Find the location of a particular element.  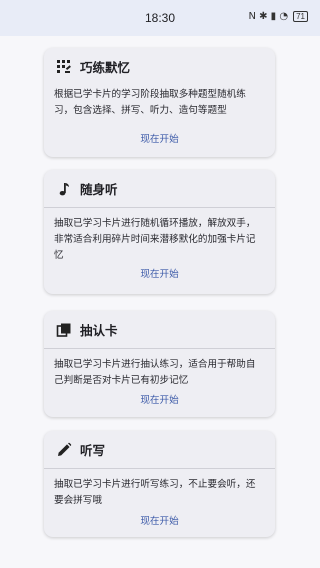

card-title: 巧练默忆 is located at coordinates (105, 67).